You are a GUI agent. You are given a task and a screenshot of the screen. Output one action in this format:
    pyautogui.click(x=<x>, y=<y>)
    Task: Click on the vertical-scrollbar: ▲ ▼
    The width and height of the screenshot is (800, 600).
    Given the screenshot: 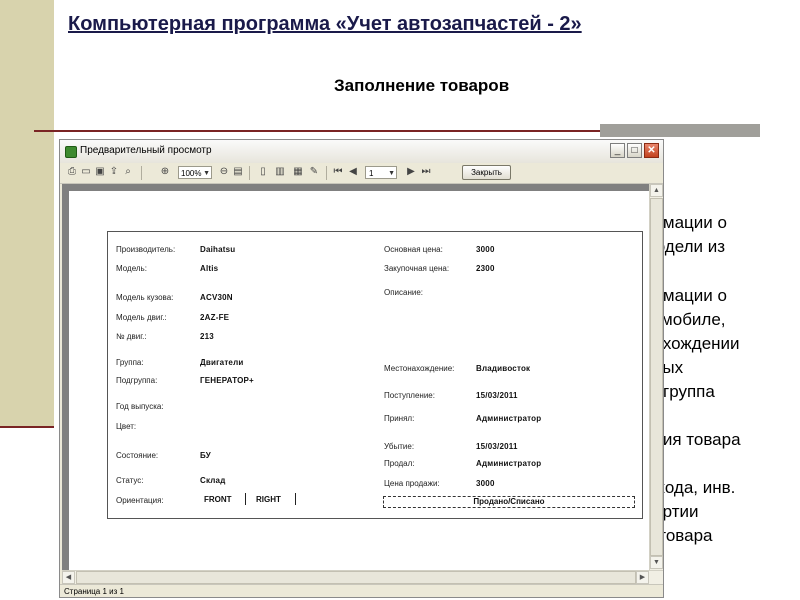 What is the action you would take?
    pyautogui.click(x=656, y=377)
    